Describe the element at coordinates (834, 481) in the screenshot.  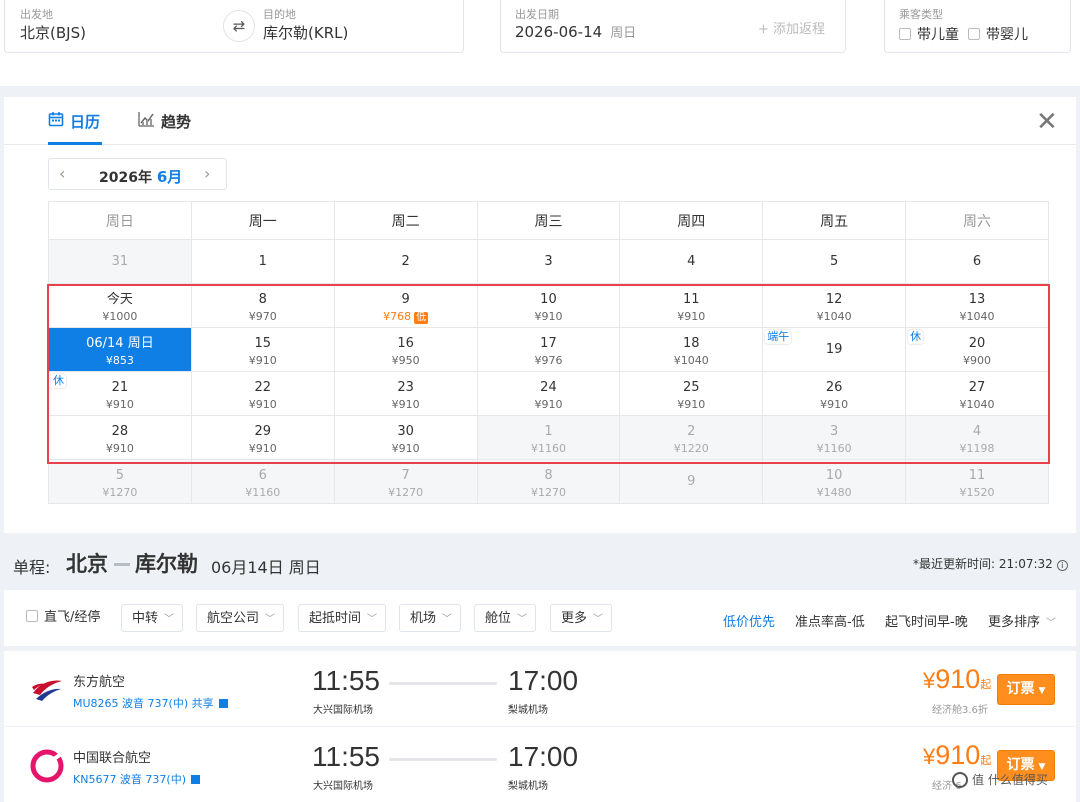
I see `calendar-day-cell: 10 ¥1480` at that location.